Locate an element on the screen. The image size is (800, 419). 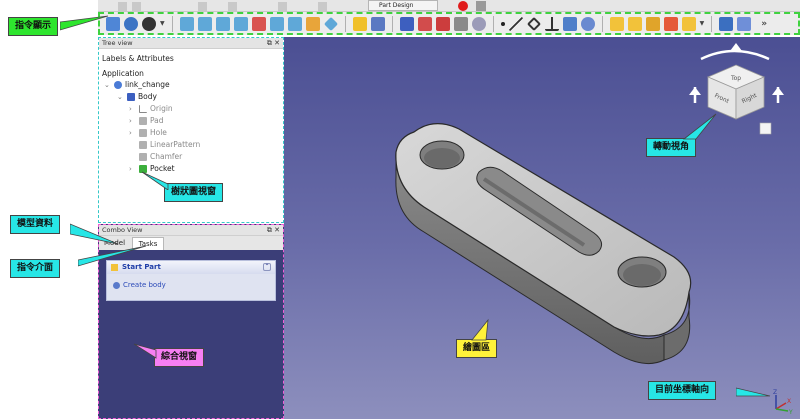
fit-selection-icon is located at coordinates (131, 23).